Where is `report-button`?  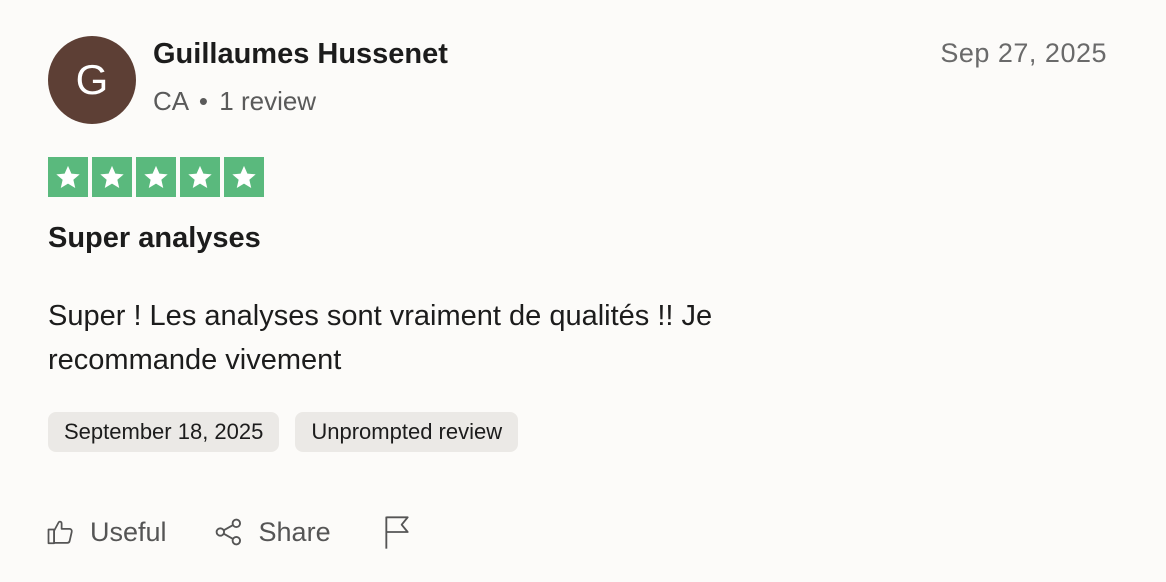
report-button is located at coordinates (397, 532).